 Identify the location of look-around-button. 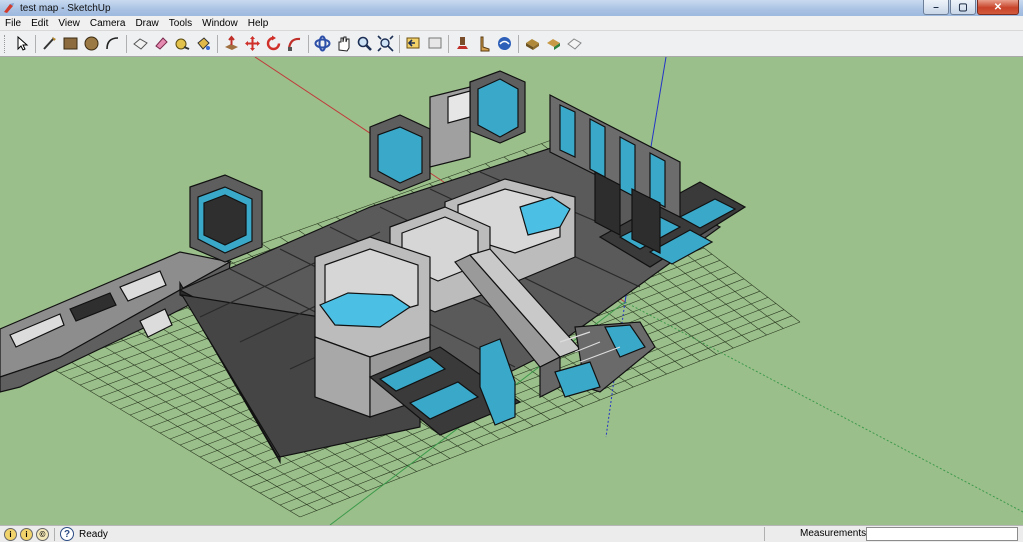
(504, 44).